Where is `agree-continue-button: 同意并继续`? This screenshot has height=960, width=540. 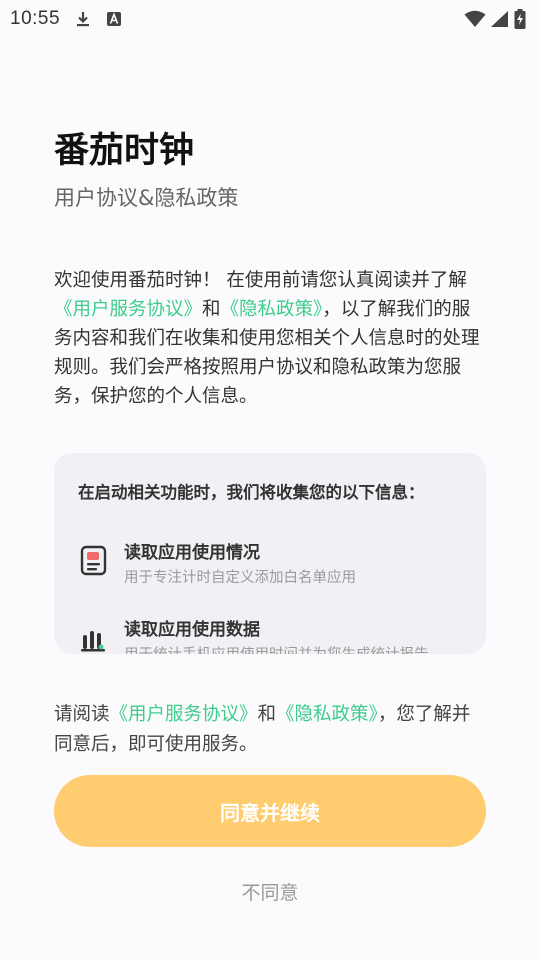 agree-continue-button: 同意并继续 is located at coordinates (270, 811).